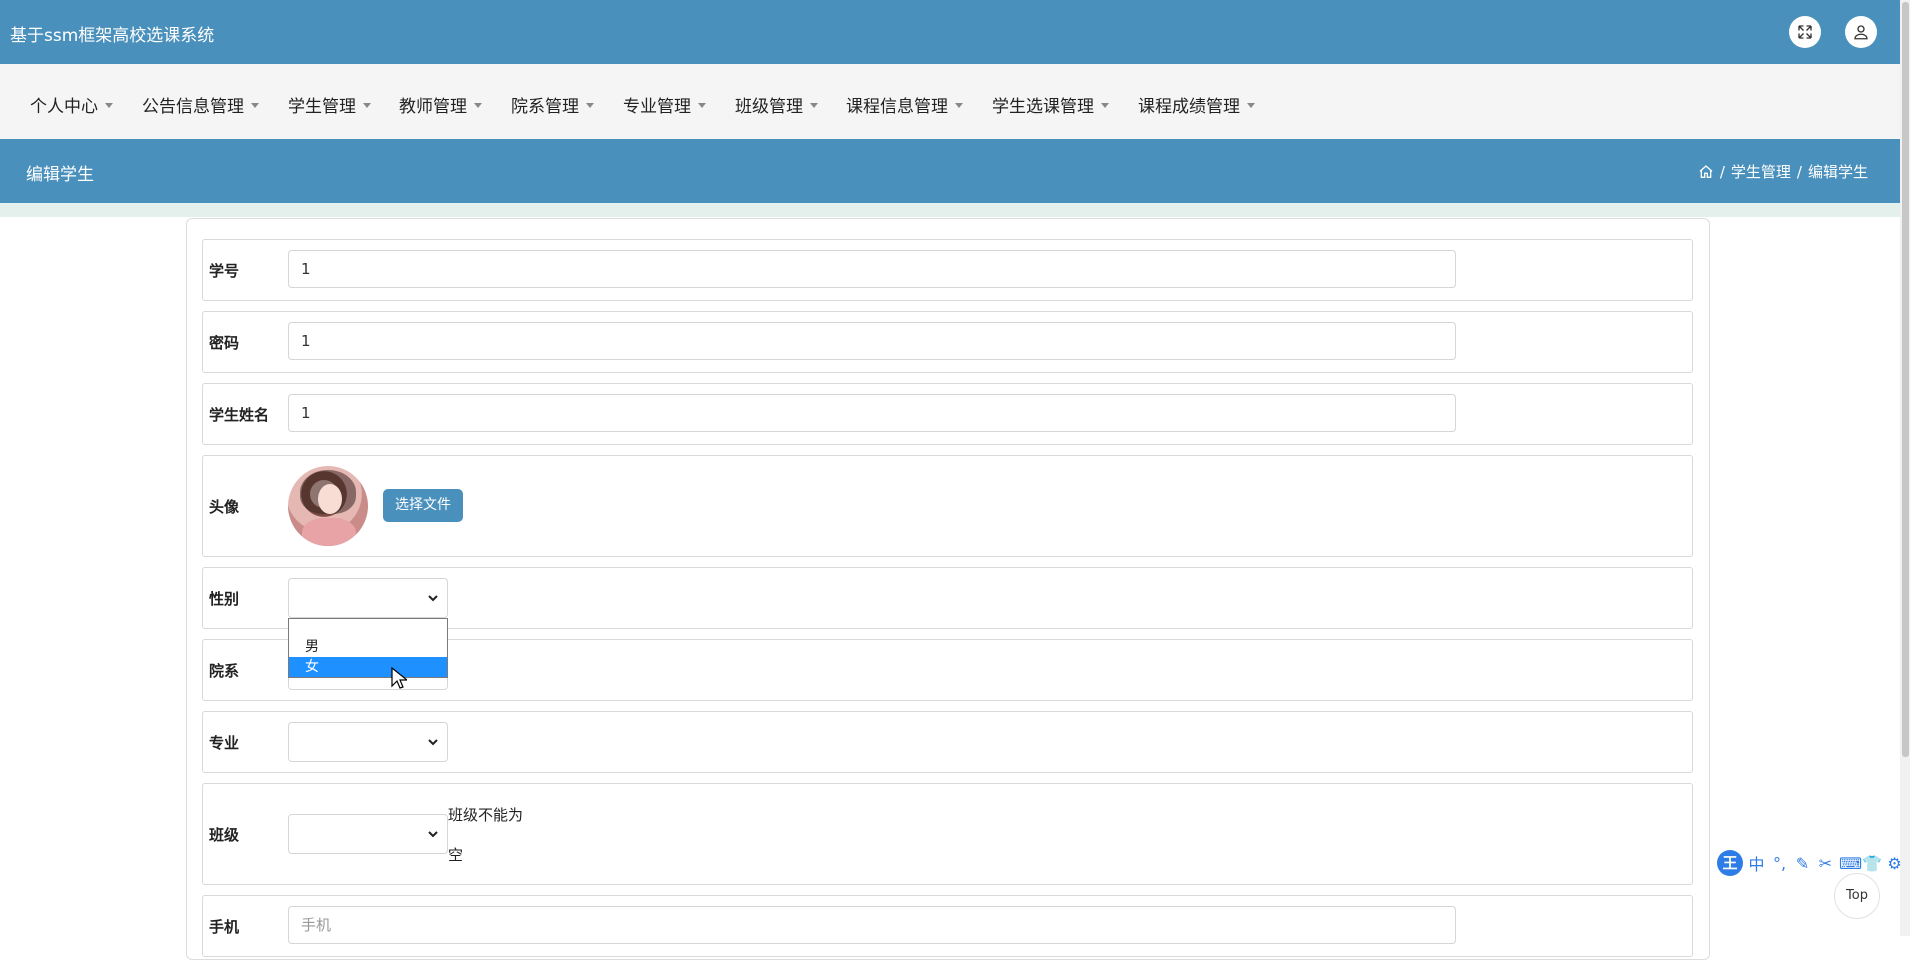 This screenshot has height=960, width=1910. I want to click on menu-grades: 课程成绩管理, so click(1196, 104).